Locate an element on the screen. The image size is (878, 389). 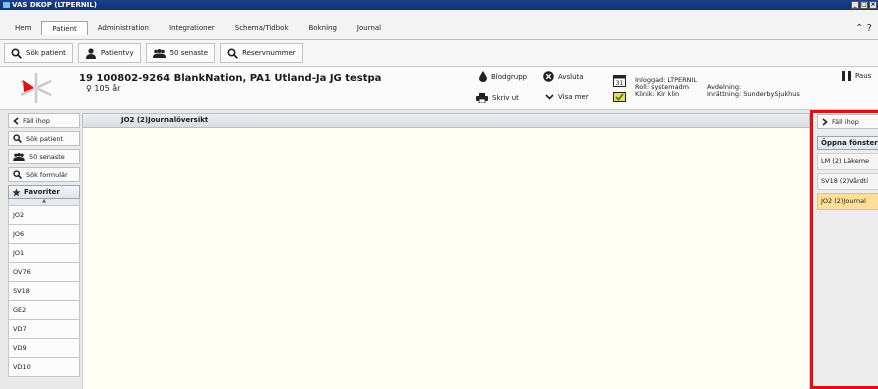
patient-view-button: Patientvy is located at coordinates (109, 53).